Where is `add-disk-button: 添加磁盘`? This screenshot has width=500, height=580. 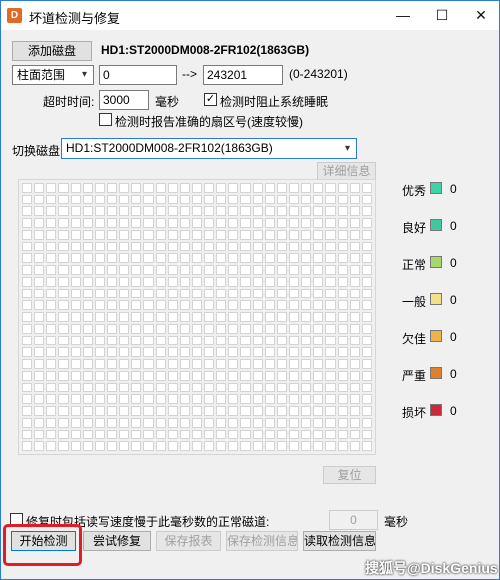 add-disk-button: 添加磁盘 is located at coordinates (52, 51).